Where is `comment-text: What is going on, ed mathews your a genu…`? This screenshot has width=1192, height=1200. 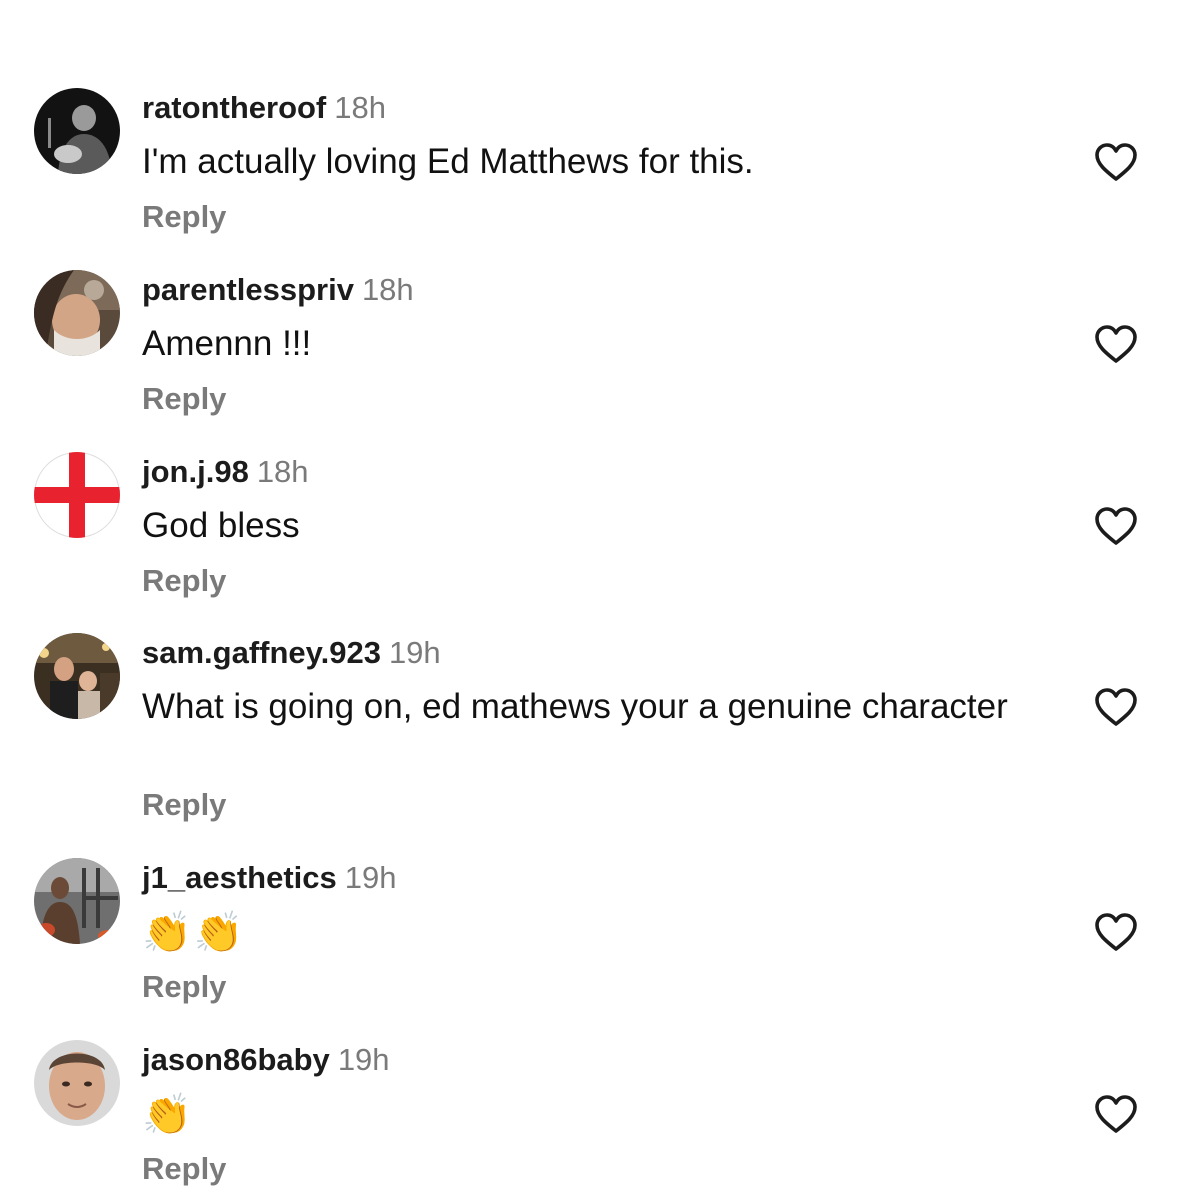
comment-text: What is going on, ed mathews your a genu… is located at coordinates (575, 706).